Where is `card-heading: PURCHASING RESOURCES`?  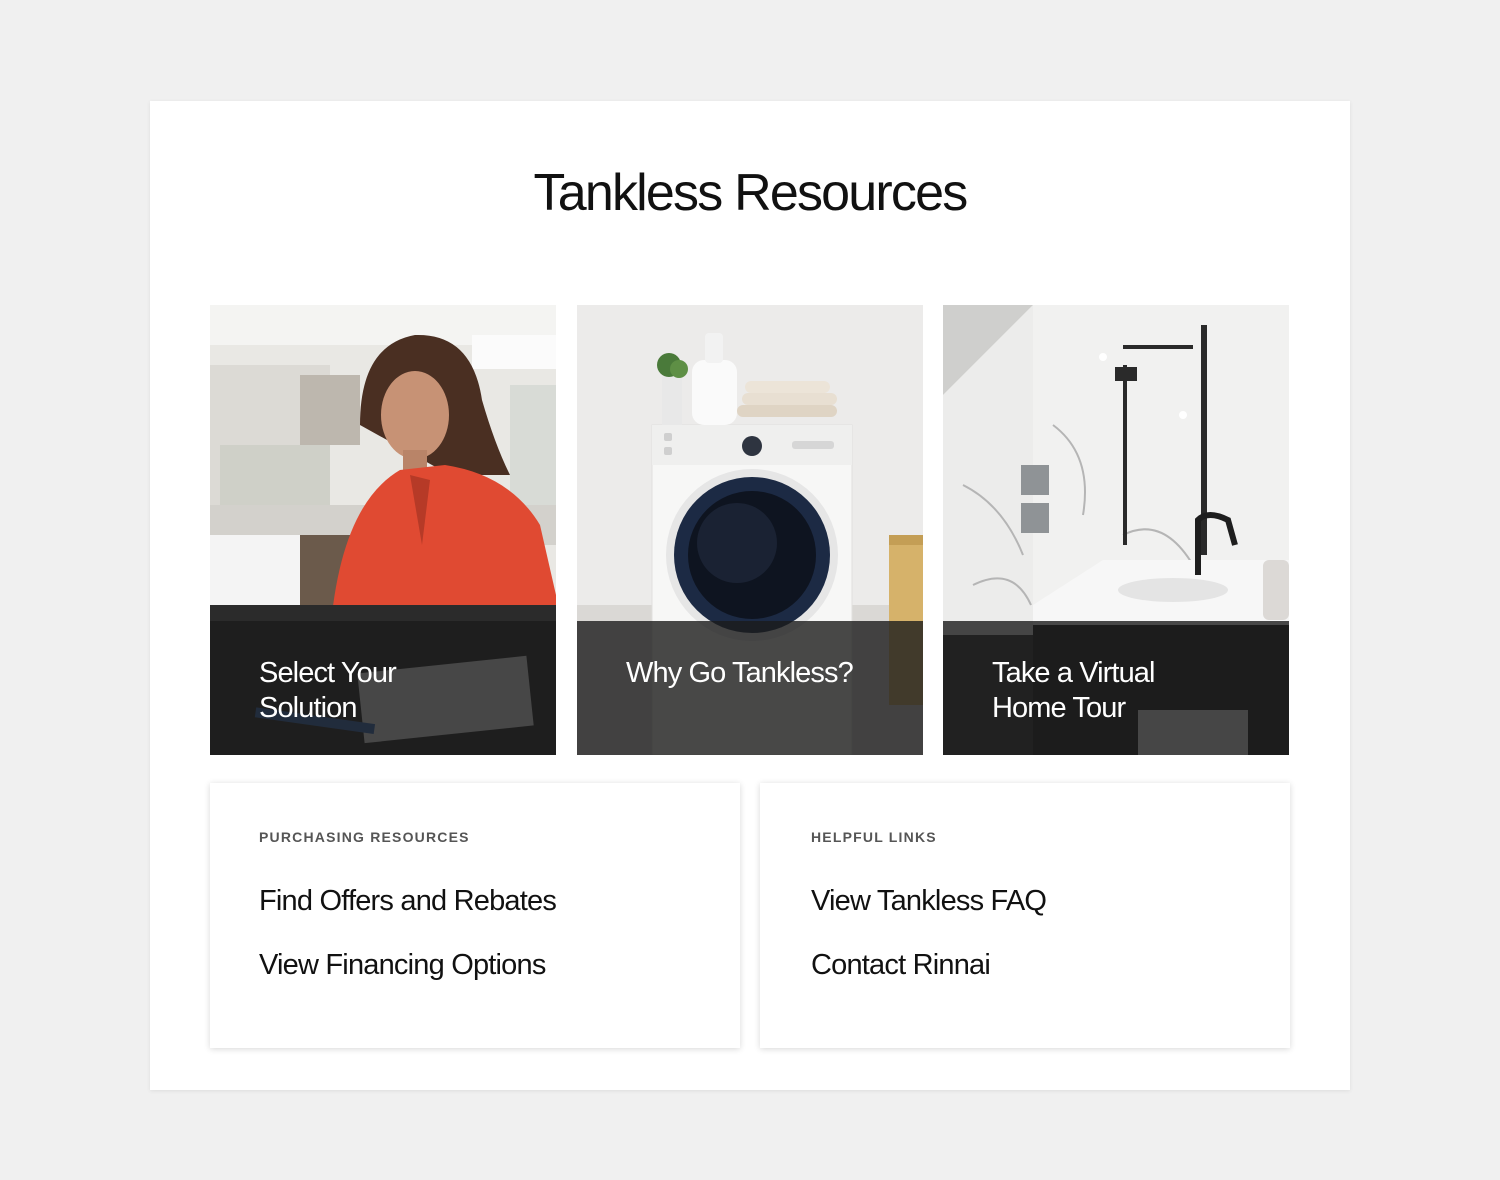
card-heading: PURCHASING RESOURCES is located at coordinates (364, 837).